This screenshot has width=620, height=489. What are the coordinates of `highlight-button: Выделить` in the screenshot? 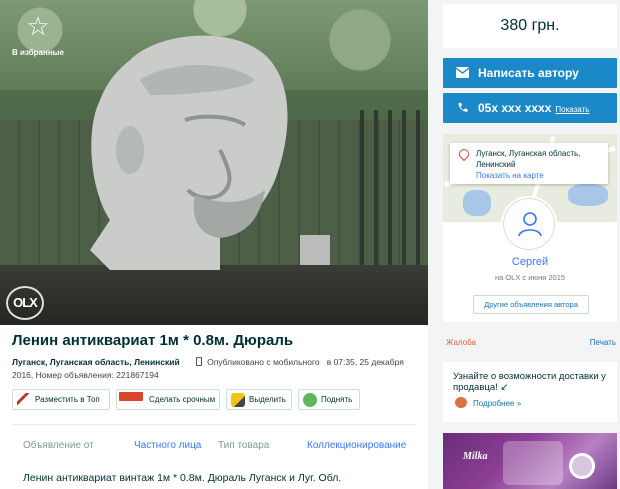 It's located at (259, 399).